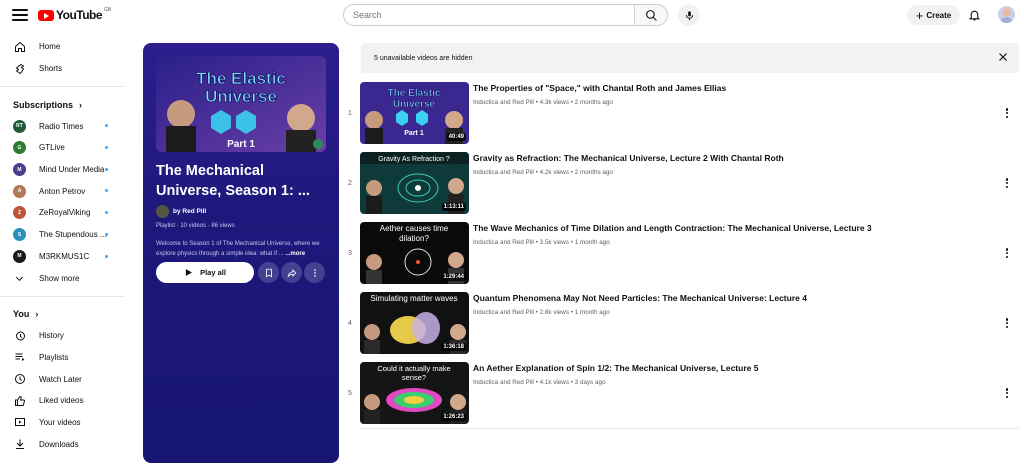 The image size is (1024, 466). Describe the element at coordinates (54, 357) in the screenshot. I see `sidebar-item-label: Playlists` at that location.